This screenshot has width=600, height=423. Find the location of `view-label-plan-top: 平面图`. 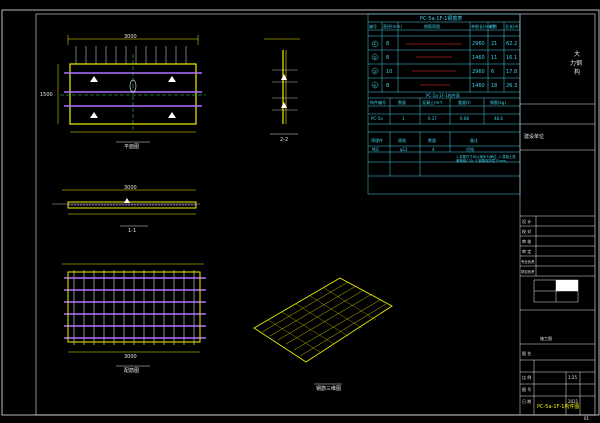

view-label-plan-top: 平面图 is located at coordinates (132, 147).